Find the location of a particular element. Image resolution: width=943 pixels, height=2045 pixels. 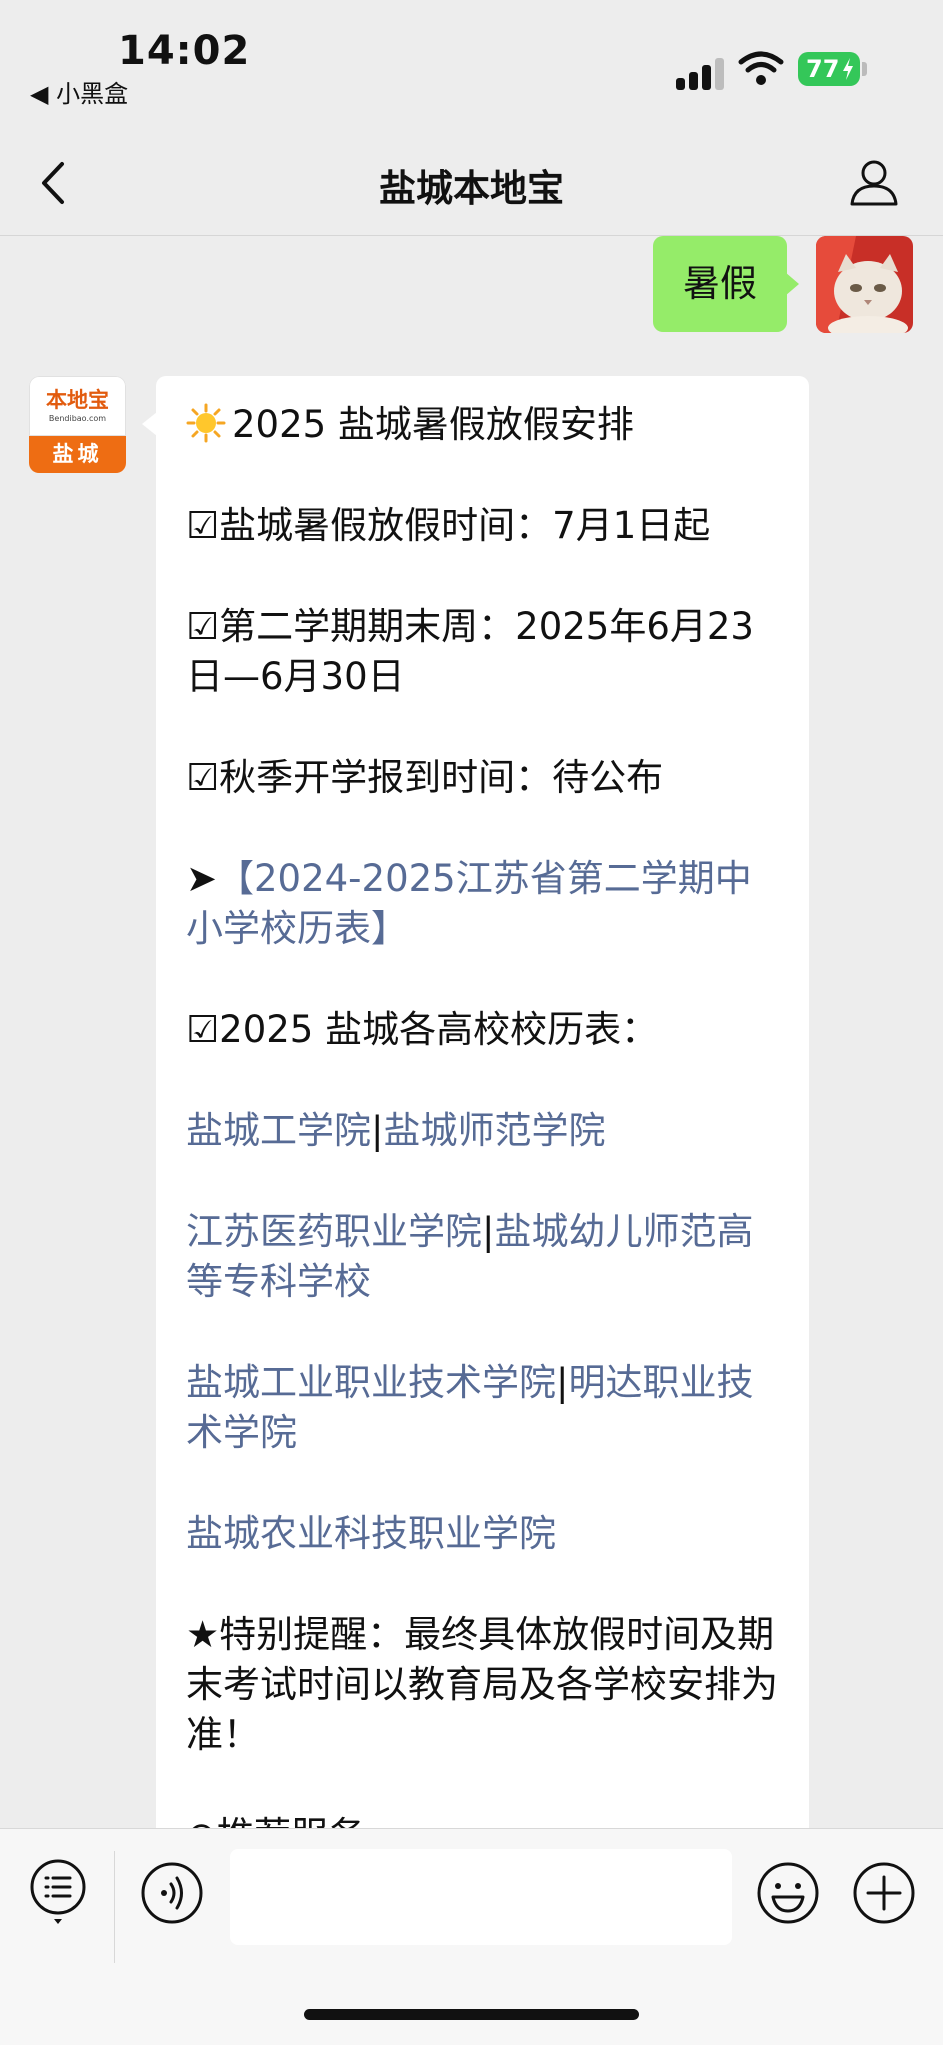

input-toolbar is located at coordinates (471, 1936).